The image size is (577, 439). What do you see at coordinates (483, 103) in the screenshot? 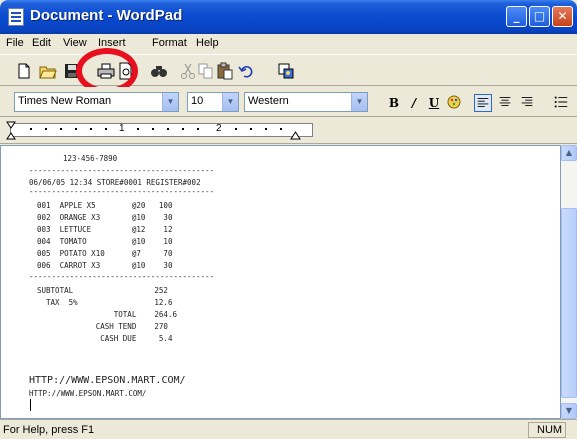
I see `align-left-icon` at bounding box center [483, 103].